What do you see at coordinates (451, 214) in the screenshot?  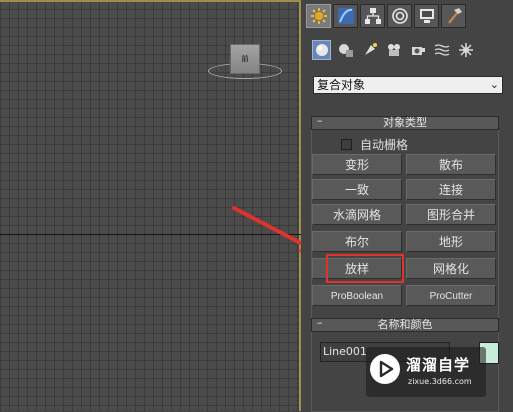 I see `shapemerge-button: 图形合并` at bounding box center [451, 214].